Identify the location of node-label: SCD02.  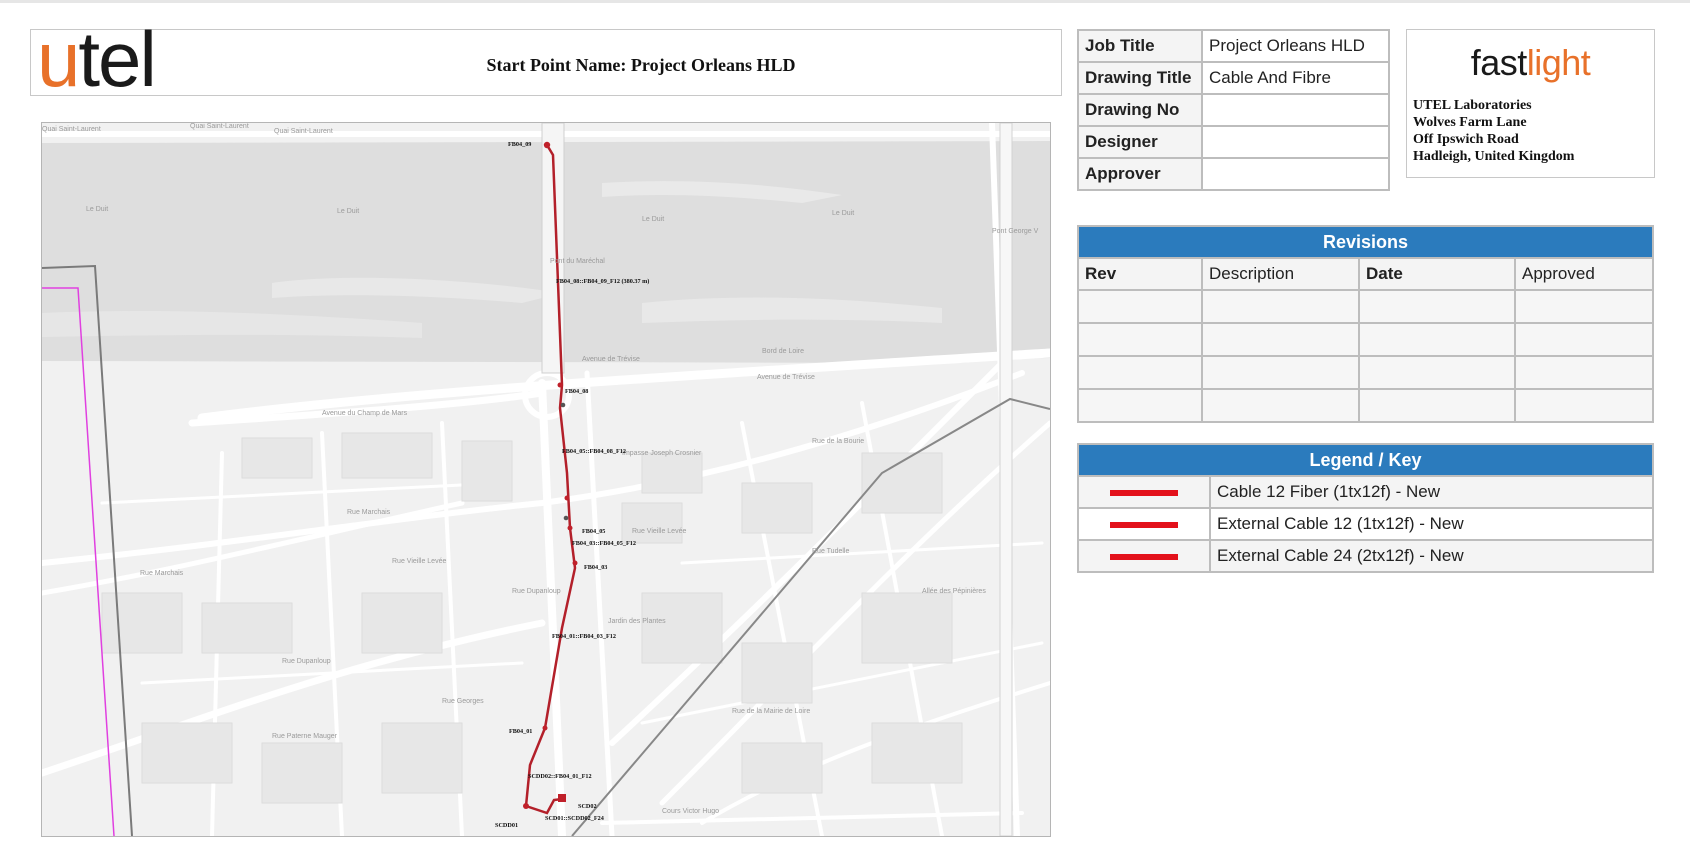
(587, 806).